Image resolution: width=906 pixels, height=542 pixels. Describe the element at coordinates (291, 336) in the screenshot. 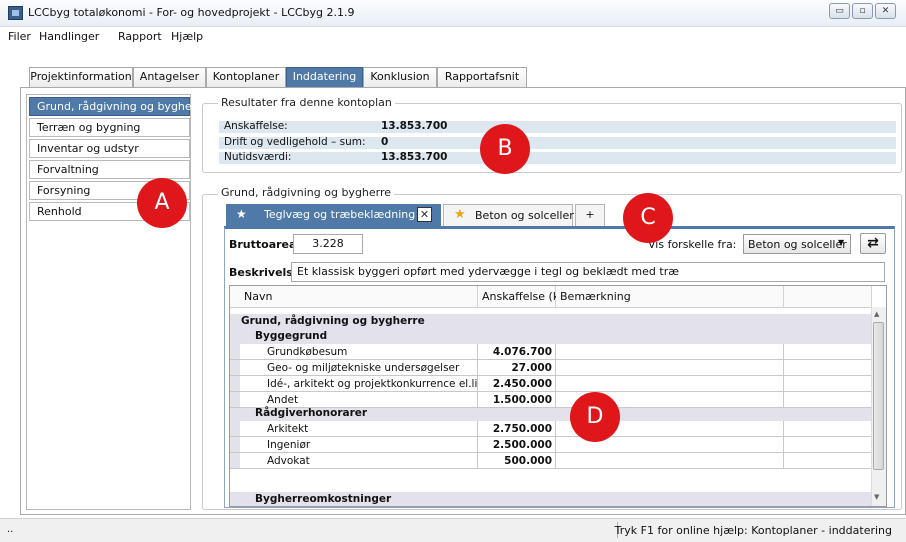

I see `row-name: Byggegrund` at that location.